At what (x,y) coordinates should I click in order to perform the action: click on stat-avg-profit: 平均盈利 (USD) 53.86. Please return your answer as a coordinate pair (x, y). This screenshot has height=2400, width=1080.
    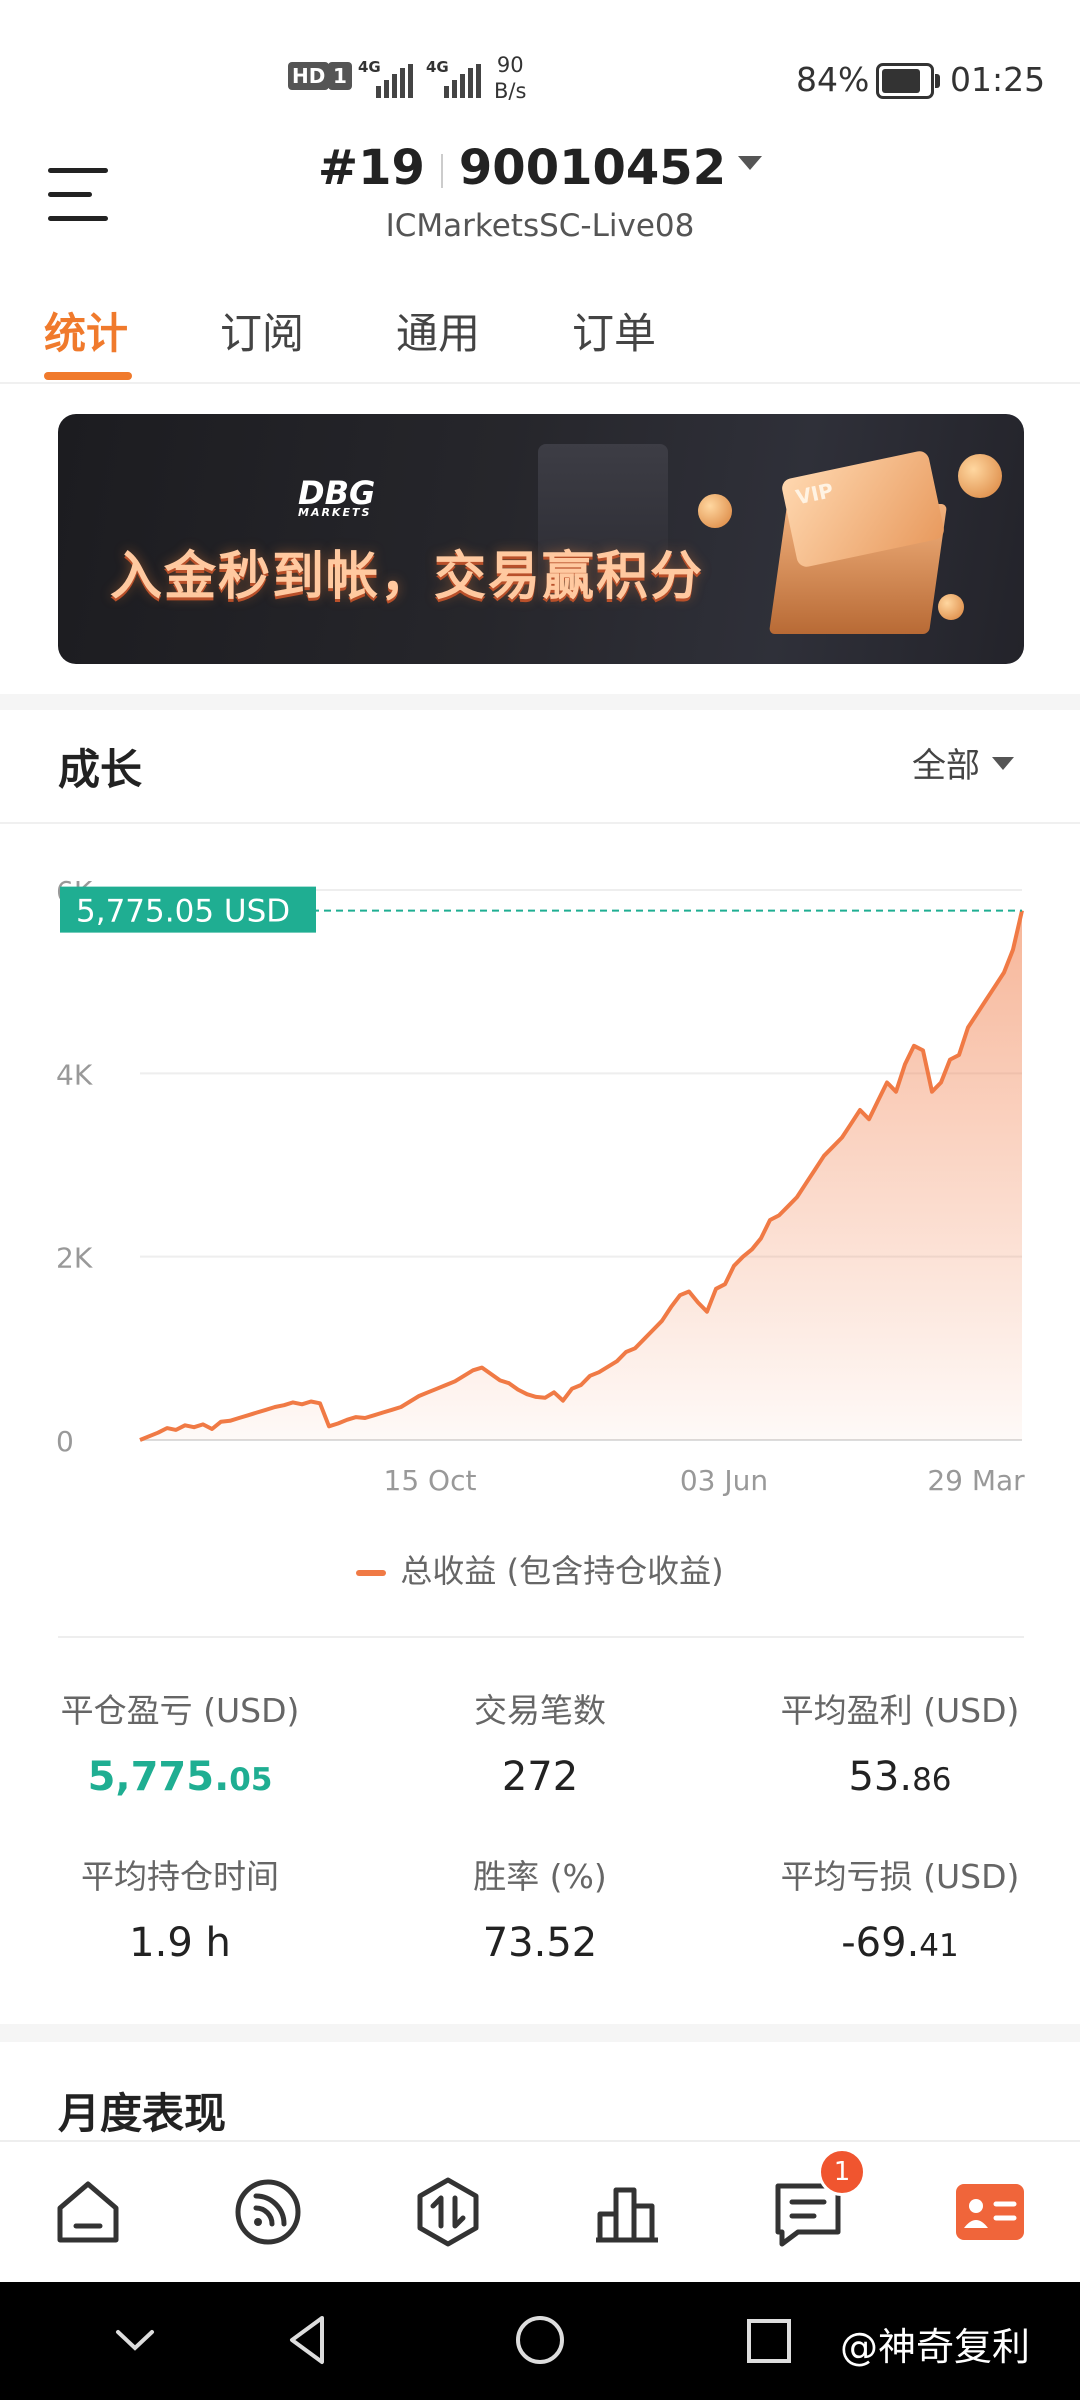
    Looking at the image, I should click on (900, 1742).